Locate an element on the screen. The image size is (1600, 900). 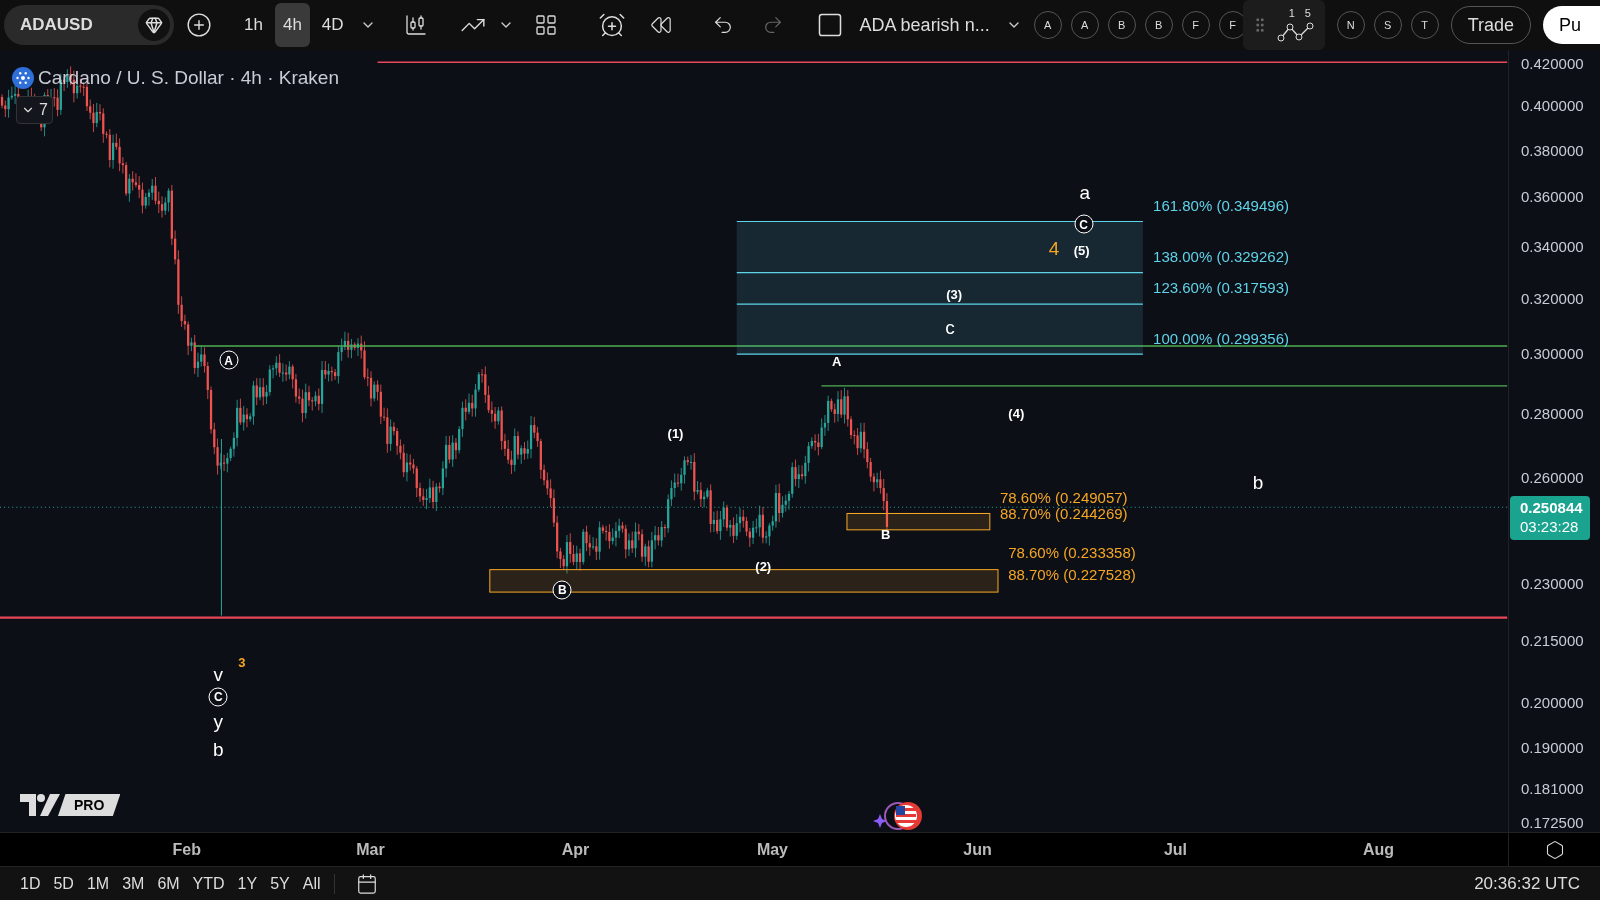
range-button: 5D is located at coordinates (63, 883).